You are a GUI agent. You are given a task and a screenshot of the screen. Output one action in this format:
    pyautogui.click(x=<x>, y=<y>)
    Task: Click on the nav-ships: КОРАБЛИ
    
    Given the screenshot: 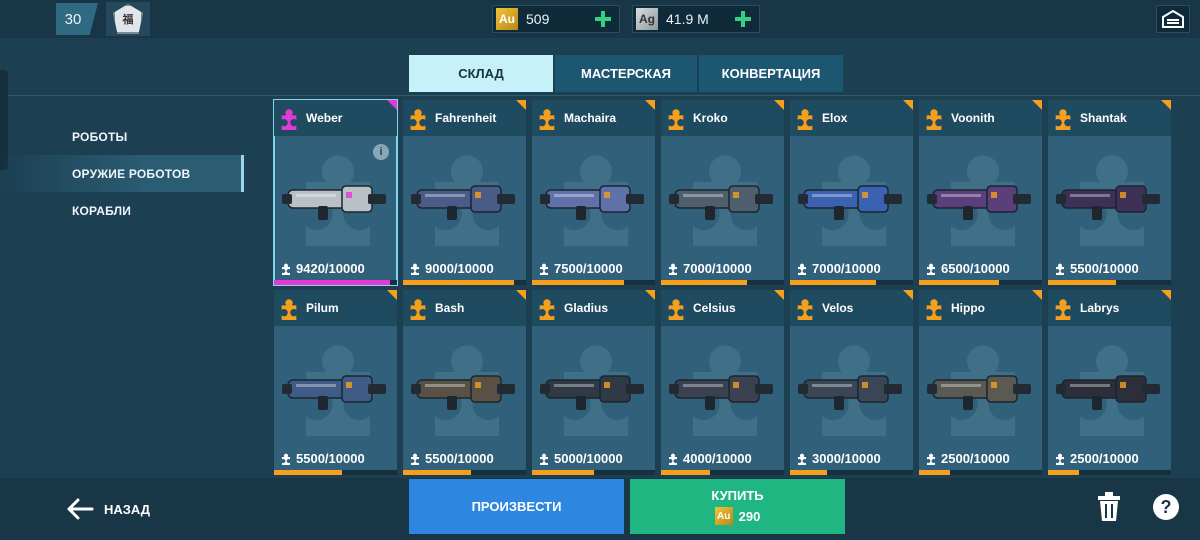 What is the action you would take?
    pyautogui.click(x=122, y=210)
    